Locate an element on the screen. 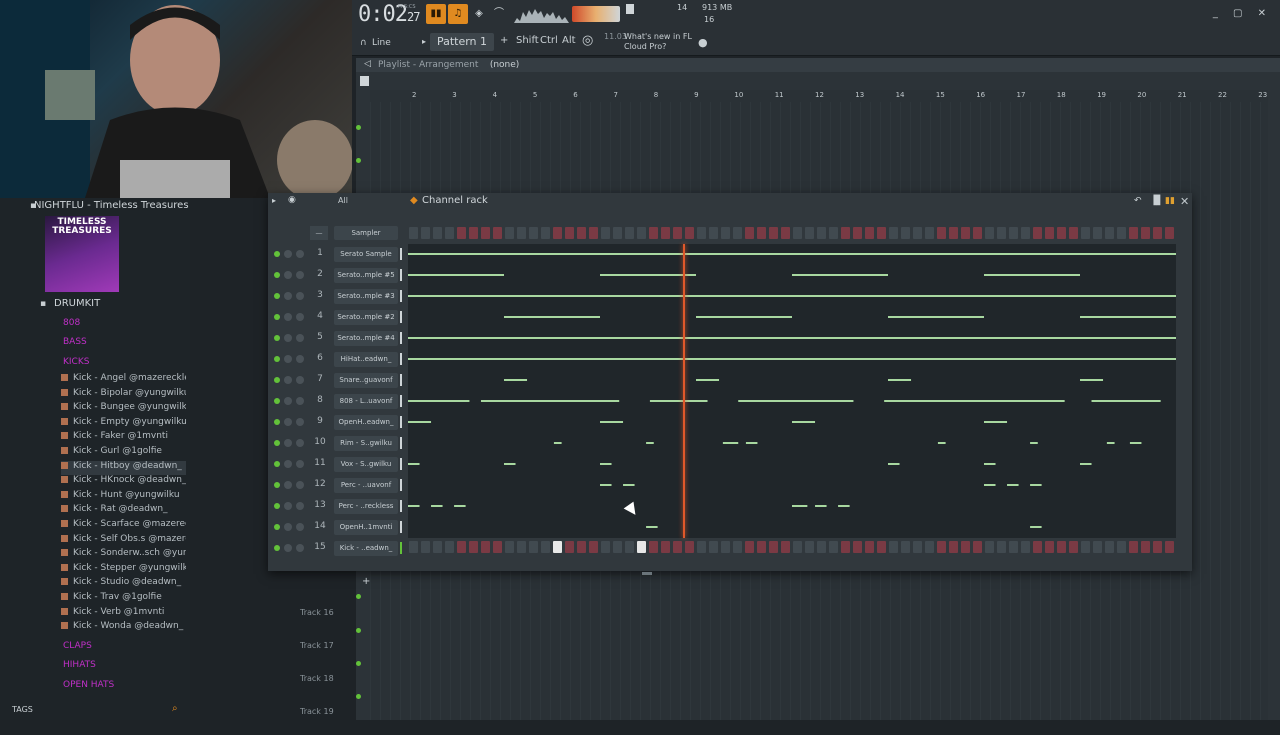  search-icon: ⌕ is located at coordinates (175, 708).